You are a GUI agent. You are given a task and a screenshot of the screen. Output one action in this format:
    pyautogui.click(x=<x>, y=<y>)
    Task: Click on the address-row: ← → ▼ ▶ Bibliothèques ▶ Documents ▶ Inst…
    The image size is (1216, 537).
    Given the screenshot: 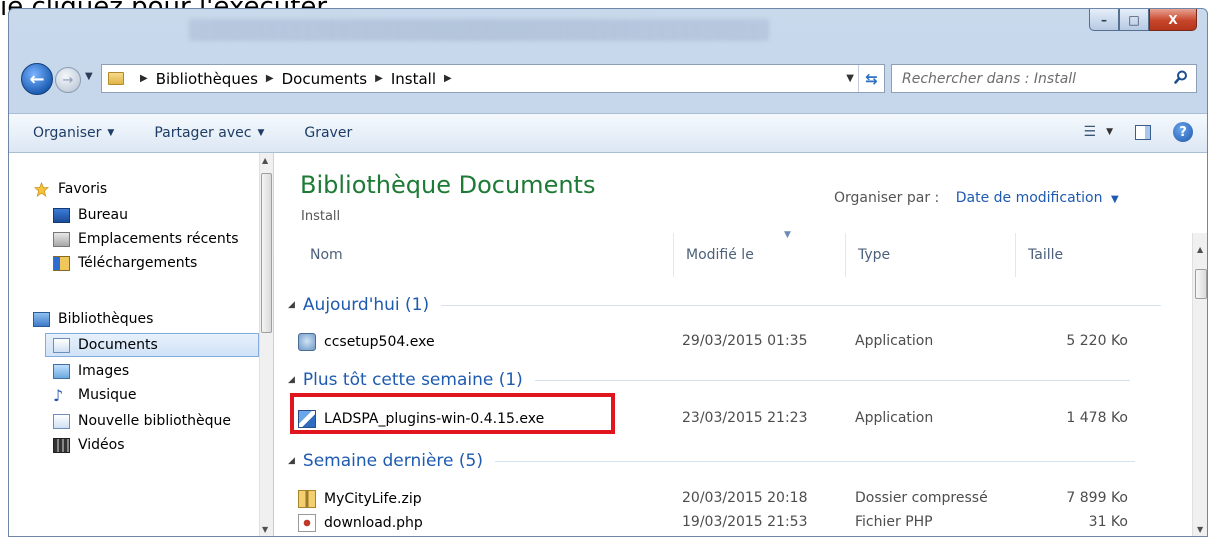 What is the action you would take?
    pyautogui.click(x=608, y=84)
    